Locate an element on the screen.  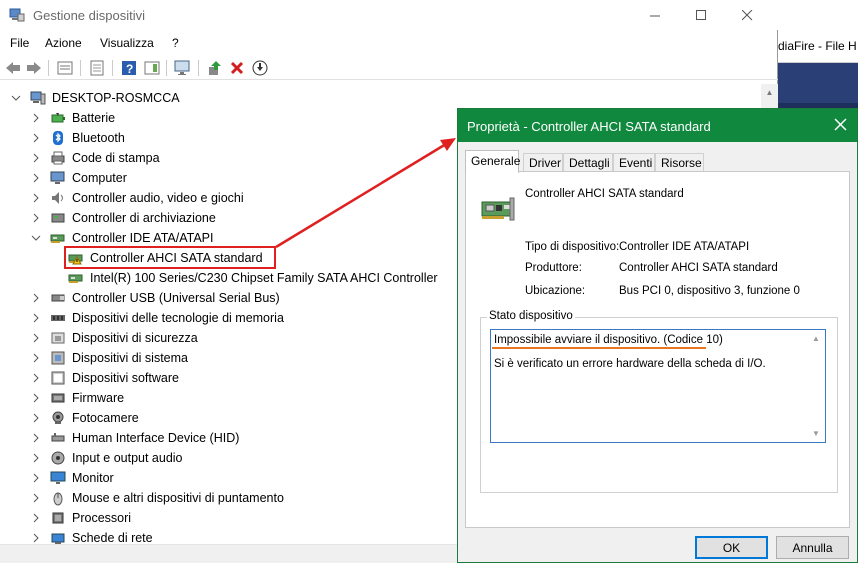
update-driver-button is located at coordinates (215, 68).